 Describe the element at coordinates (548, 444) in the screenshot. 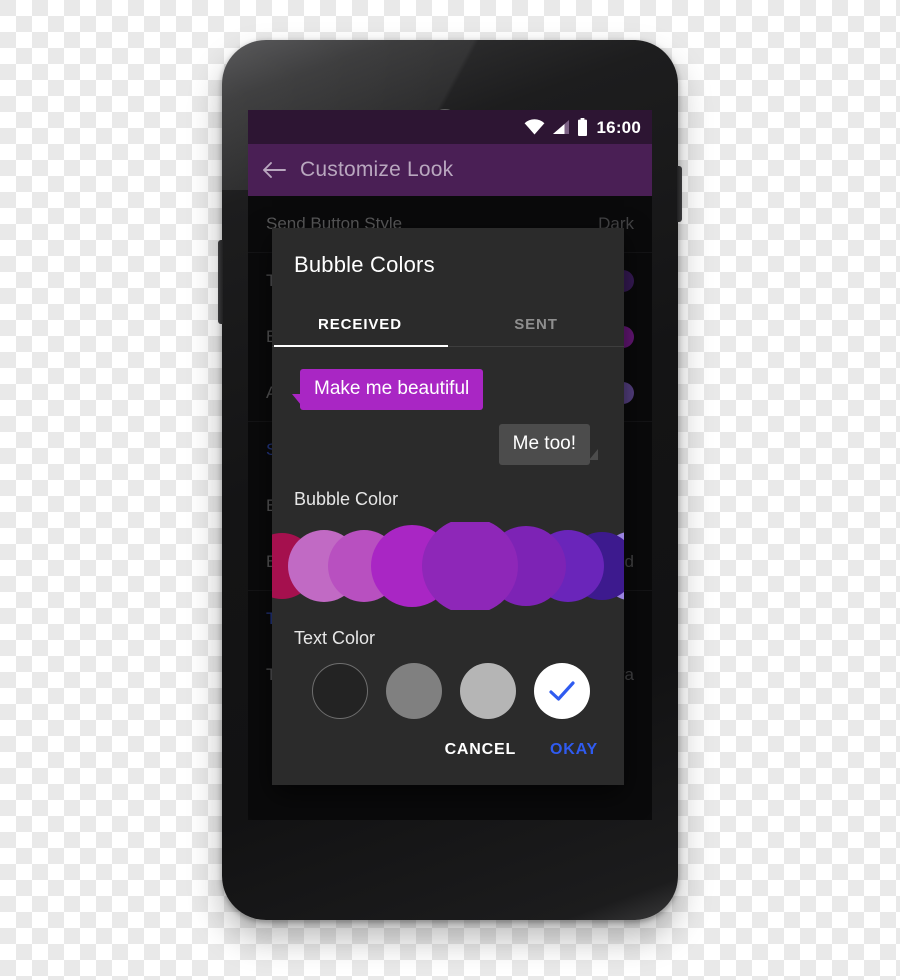

I see `sent-bubble: Me too!` at that location.